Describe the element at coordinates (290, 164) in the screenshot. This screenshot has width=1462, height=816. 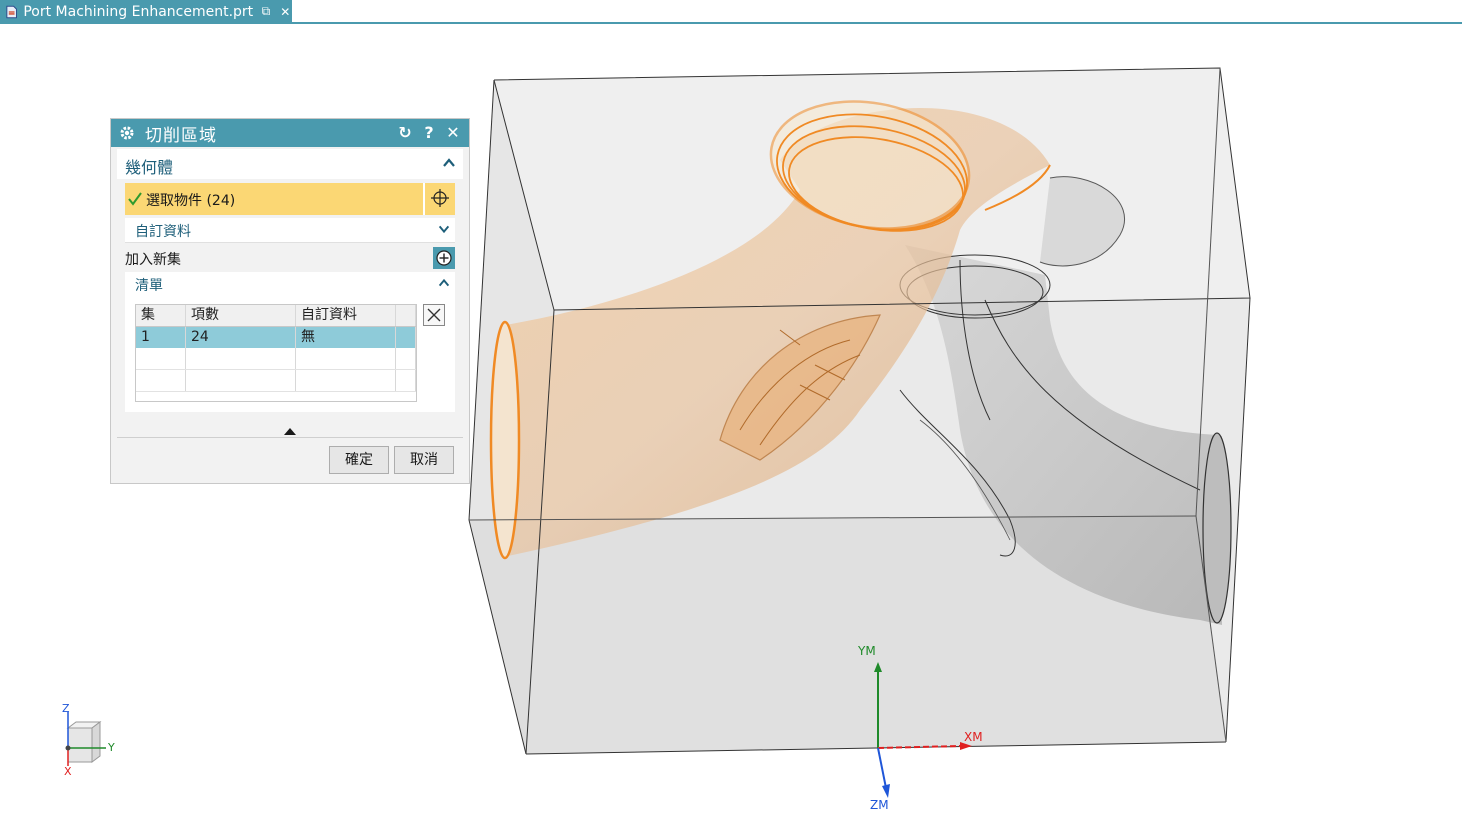
I see `geometry-group-header: 幾何體` at that location.